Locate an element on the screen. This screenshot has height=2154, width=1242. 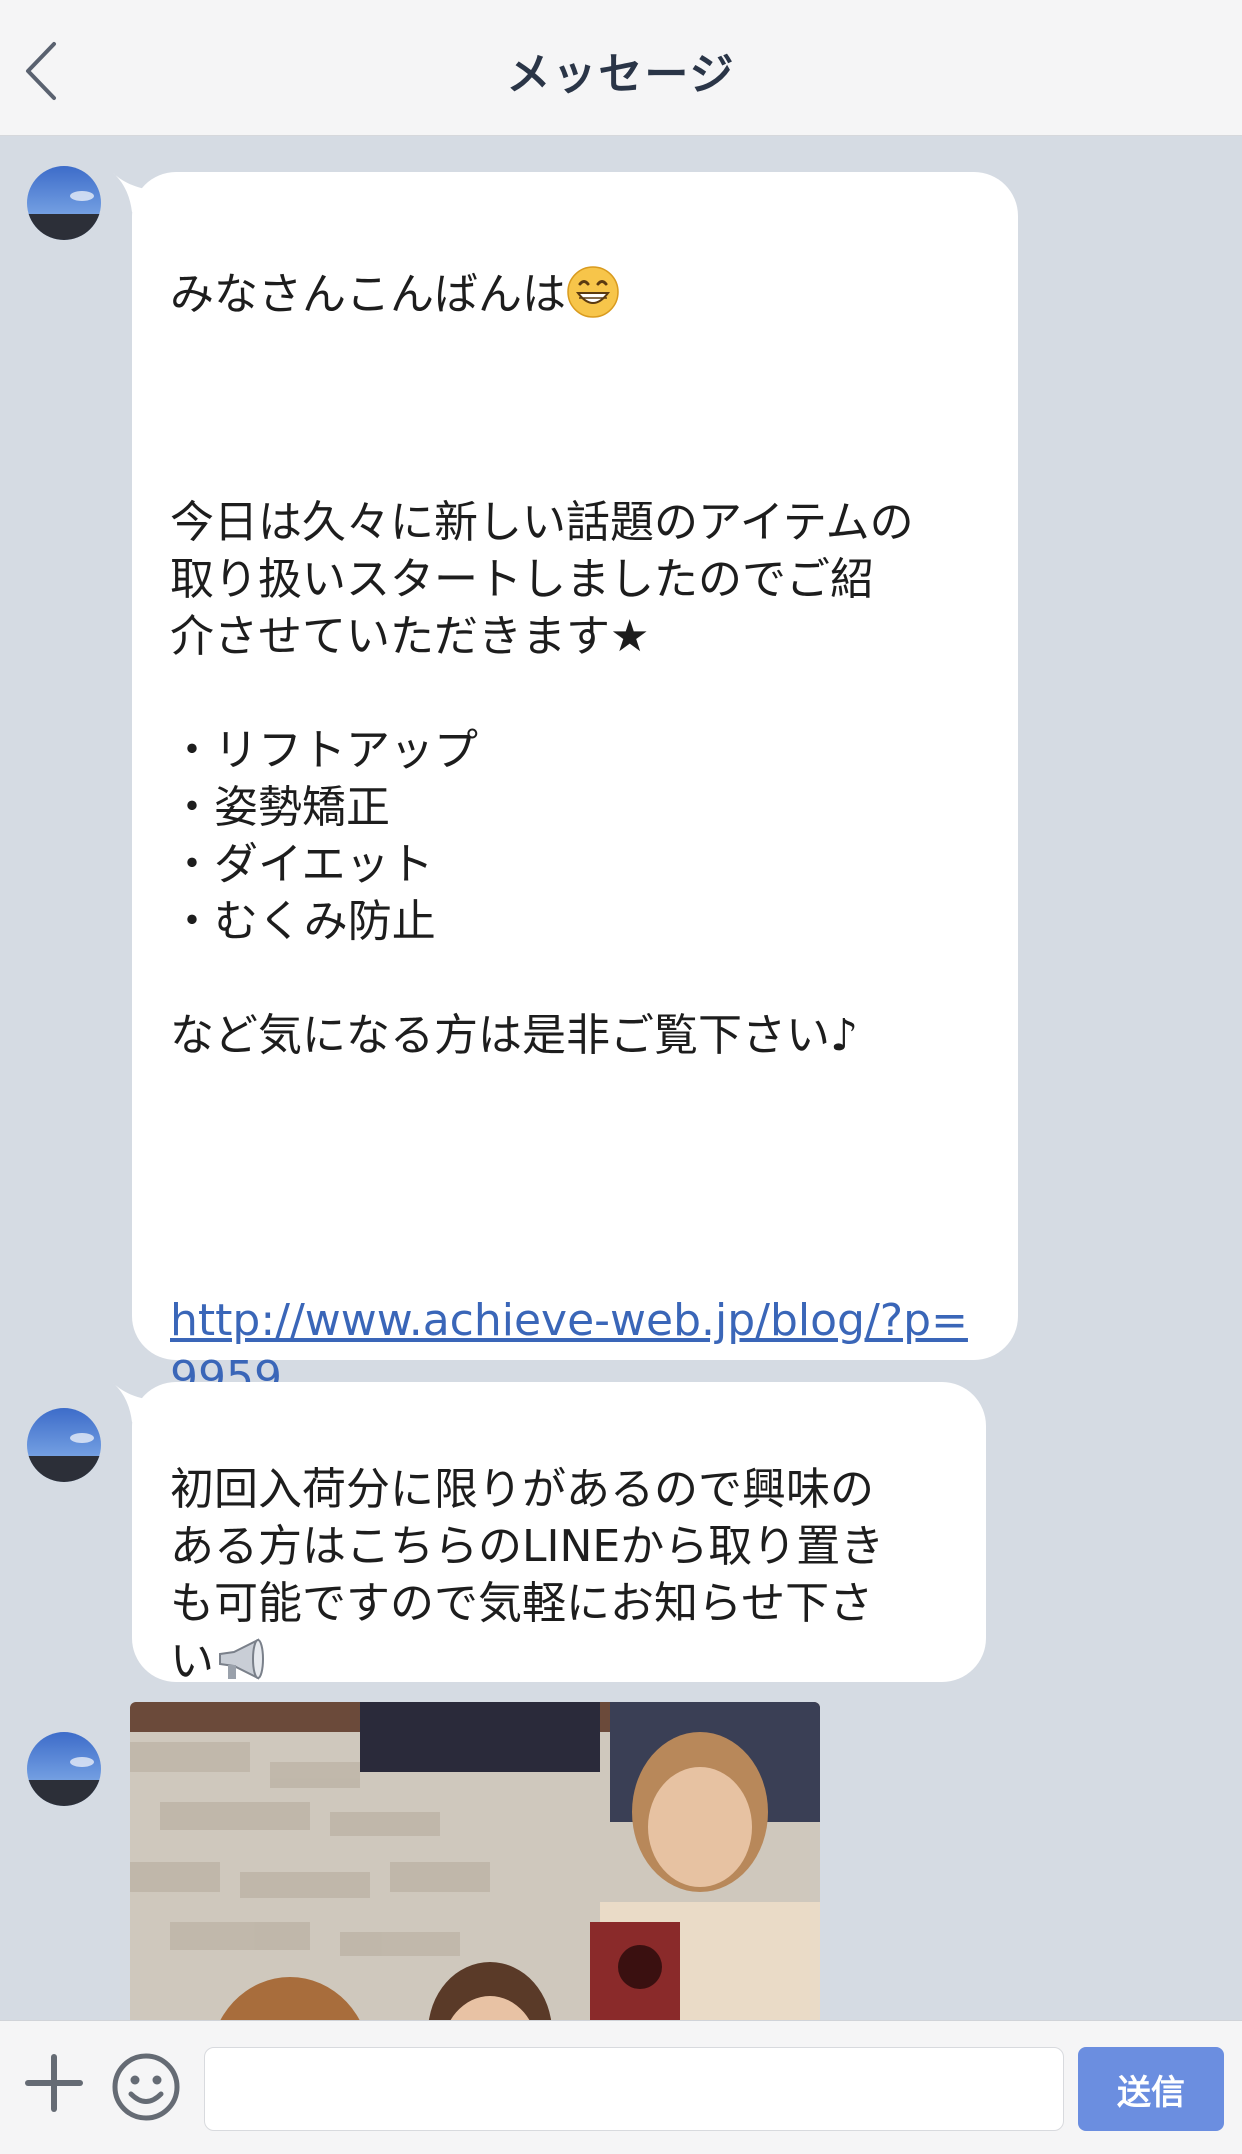
message-photo is located at coordinates (475, 1861).